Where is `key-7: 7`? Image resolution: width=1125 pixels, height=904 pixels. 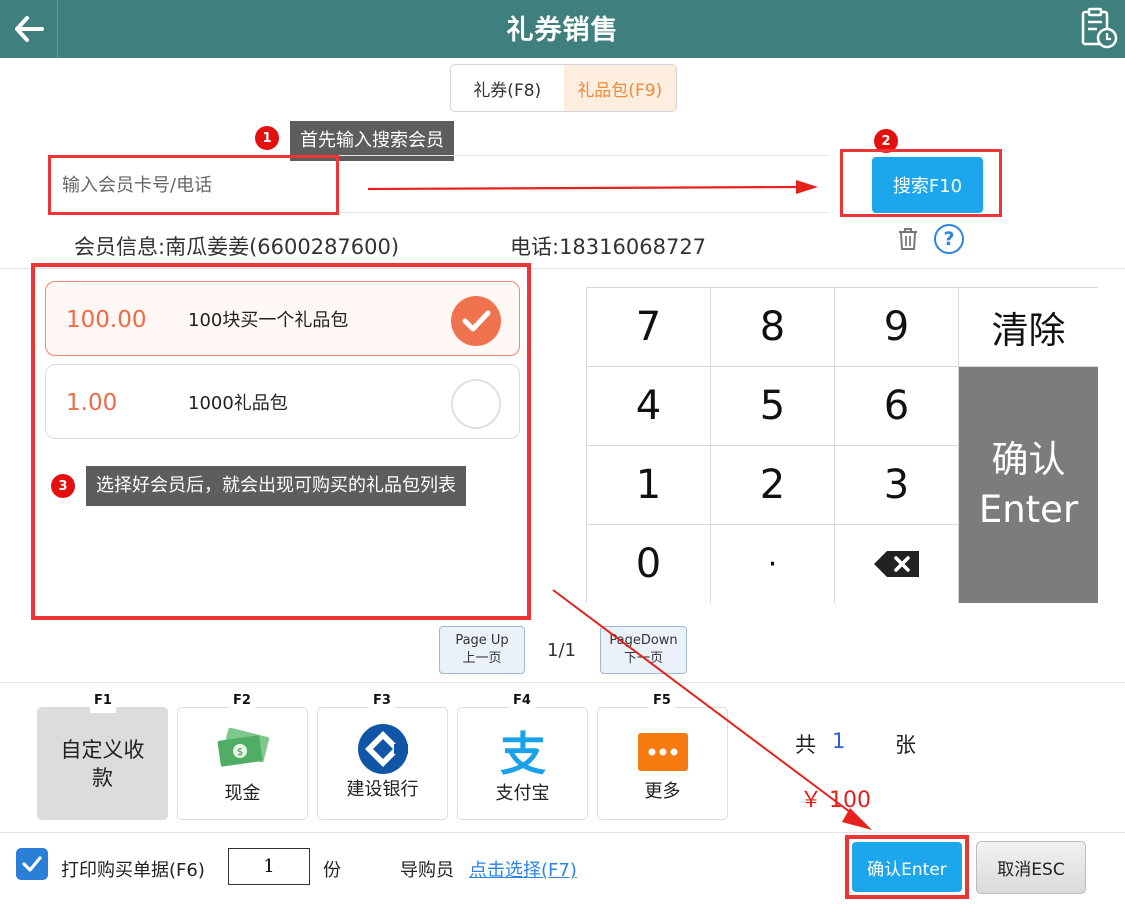 key-7: 7 is located at coordinates (649, 327).